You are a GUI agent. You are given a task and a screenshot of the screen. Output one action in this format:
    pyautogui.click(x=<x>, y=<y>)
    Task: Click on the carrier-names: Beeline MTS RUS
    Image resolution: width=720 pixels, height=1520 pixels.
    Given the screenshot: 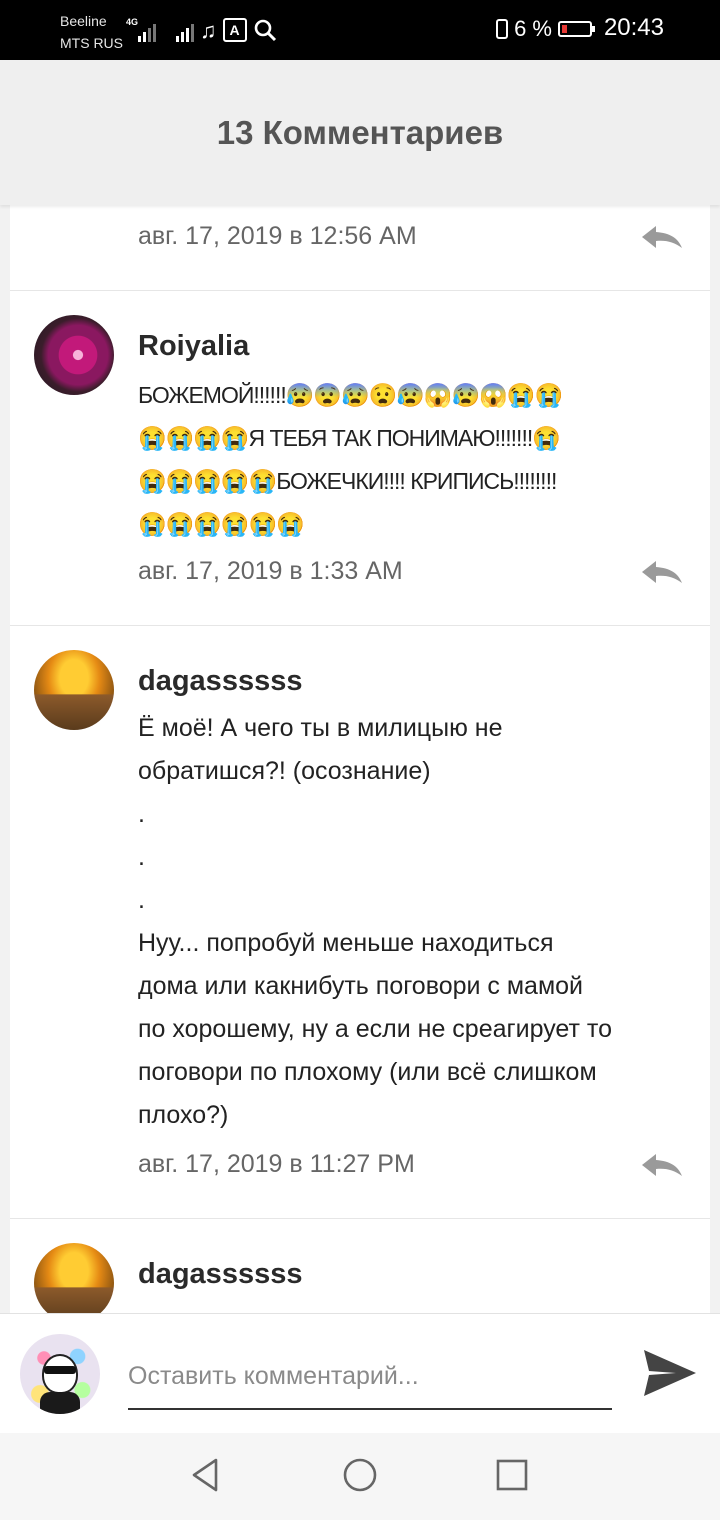 What is the action you would take?
    pyautogui.click(x=91, y=32)
    